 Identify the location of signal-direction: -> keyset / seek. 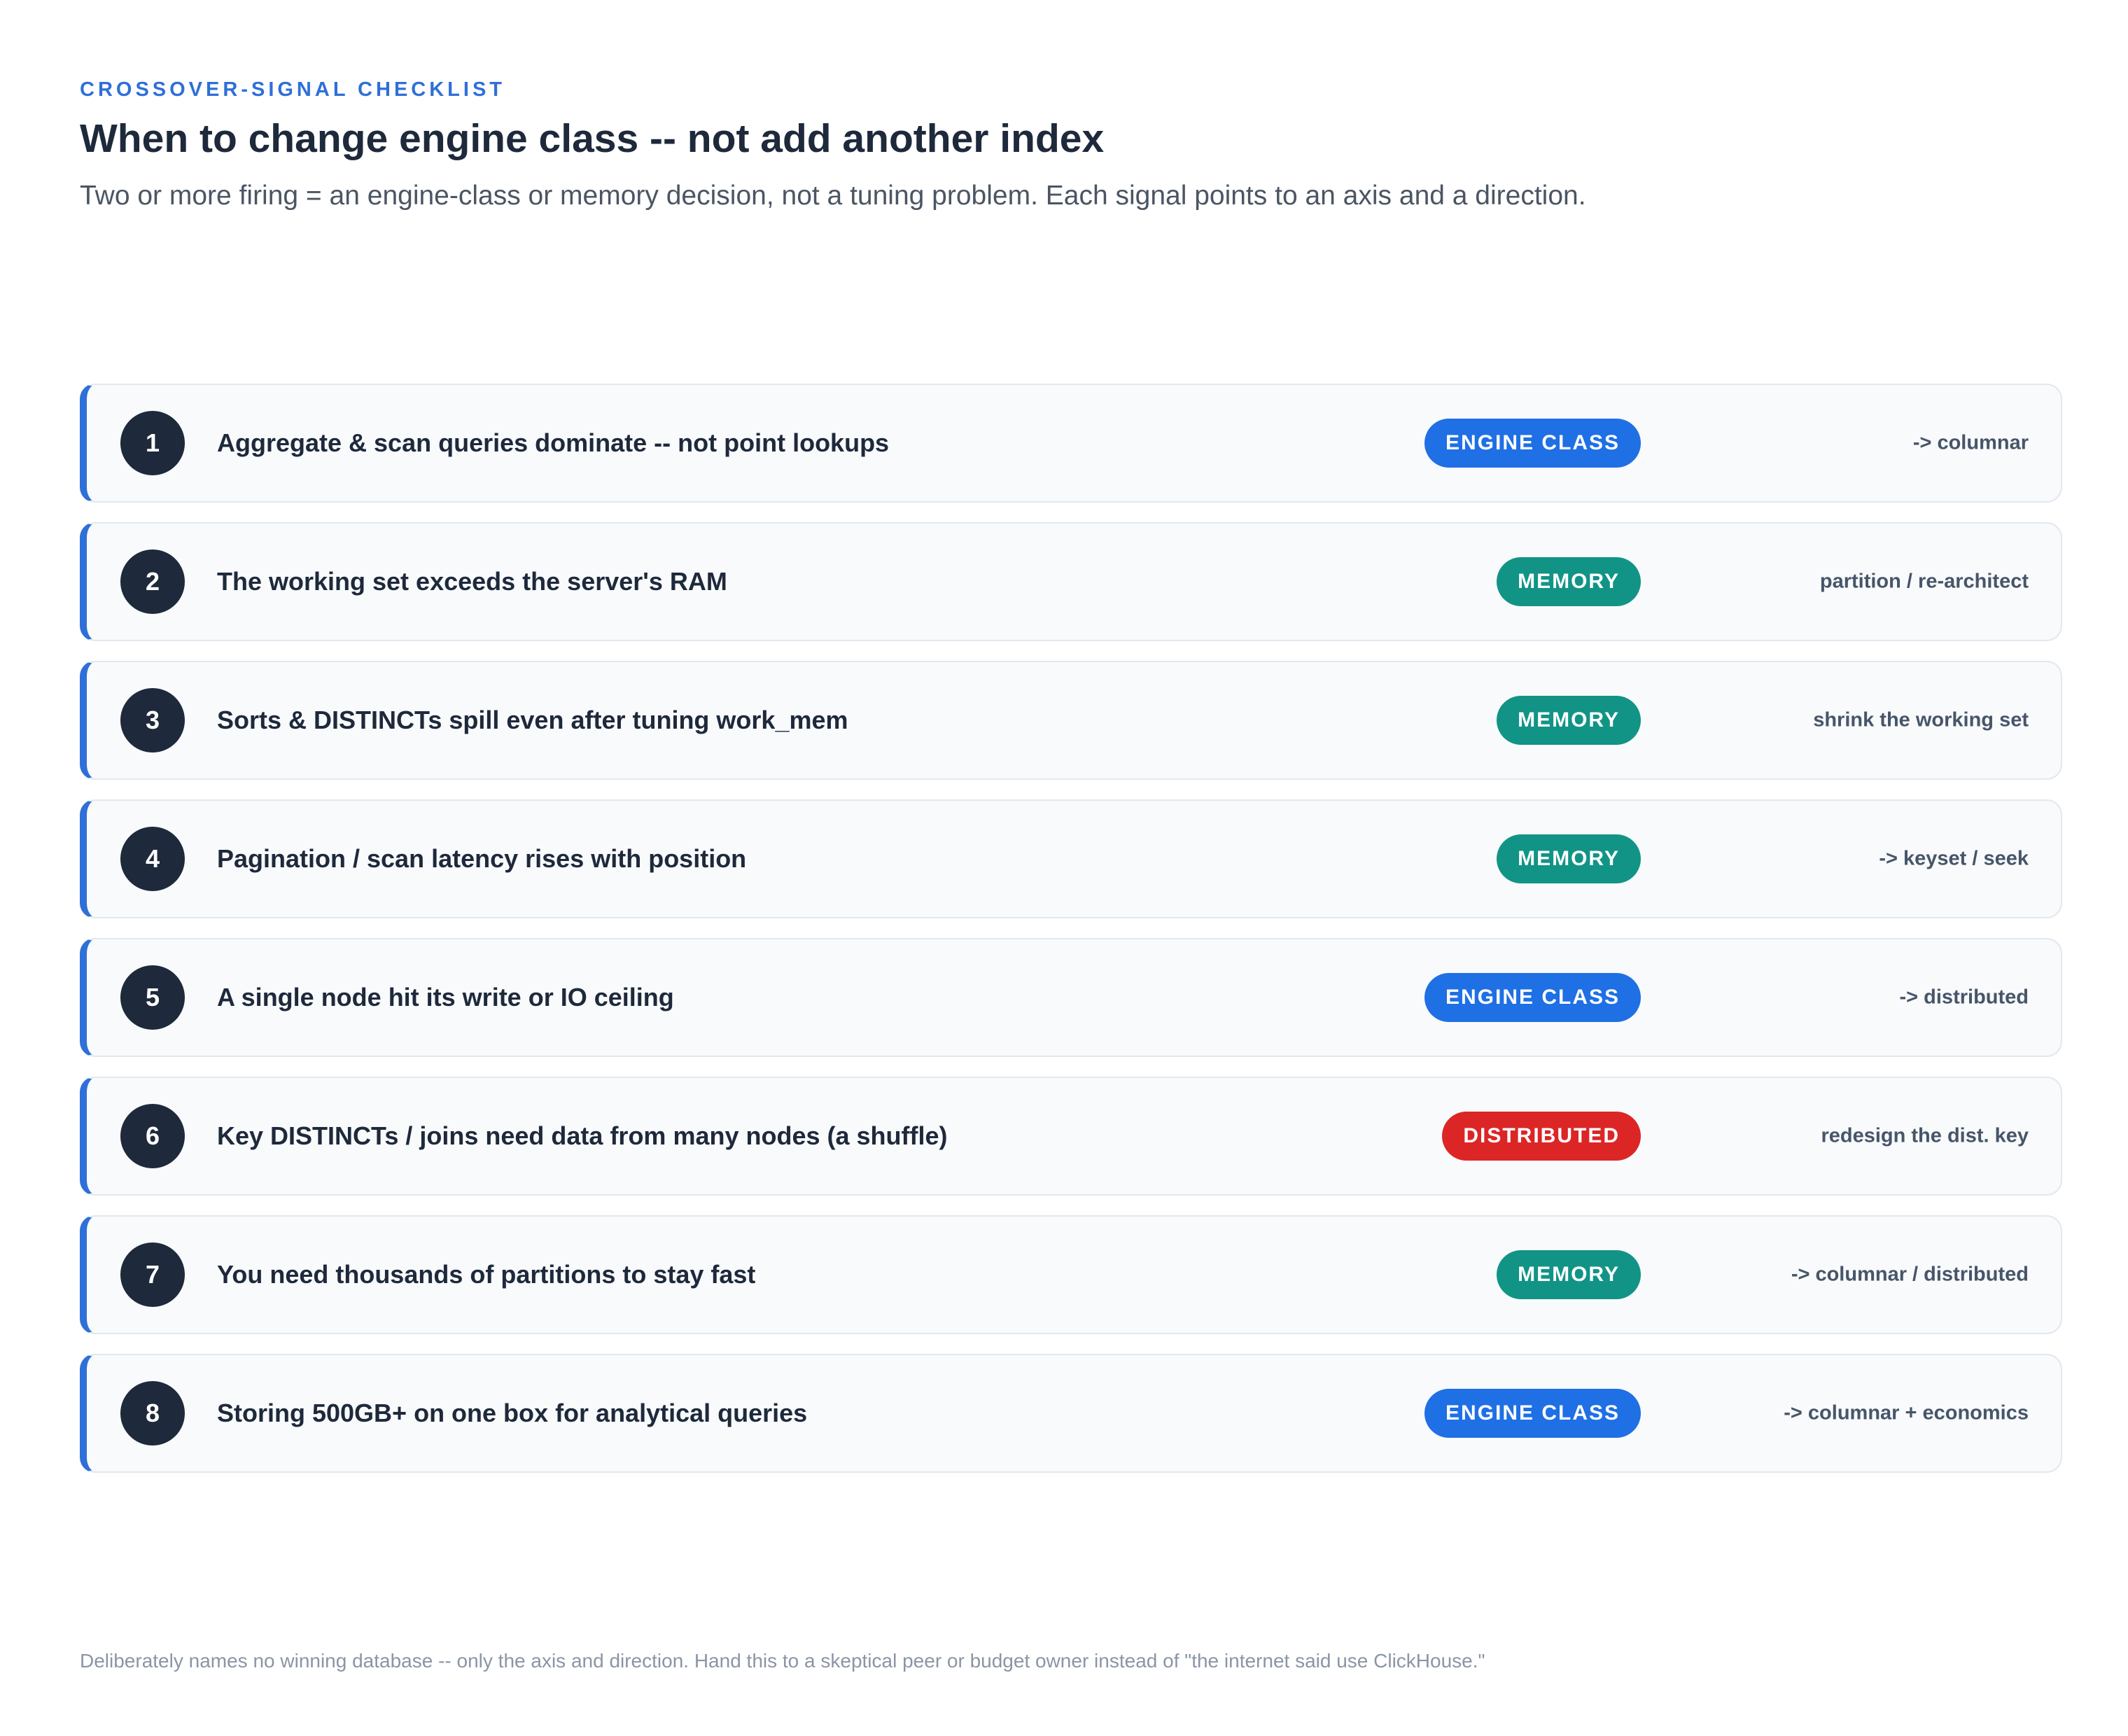
(1954, 858).